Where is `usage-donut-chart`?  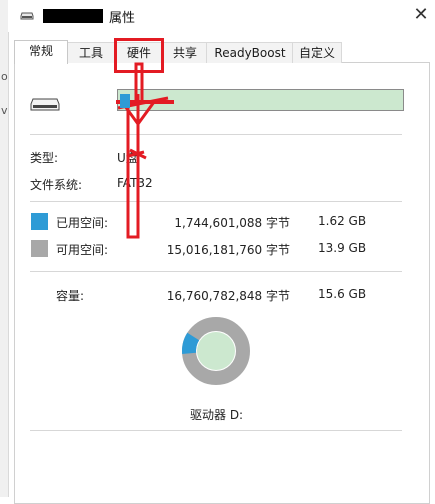 usage-donut-chart is located at coordinates (216, 351).